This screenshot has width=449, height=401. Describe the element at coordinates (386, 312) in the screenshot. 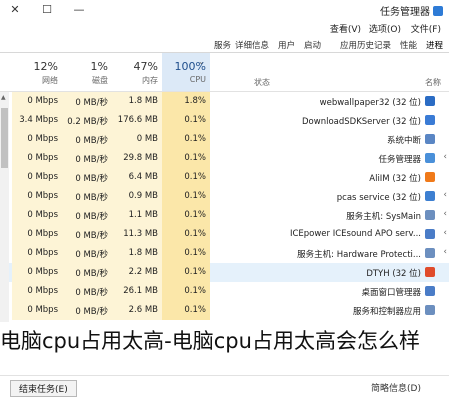

I see `process-name: 服务和控制器应用` at that location.